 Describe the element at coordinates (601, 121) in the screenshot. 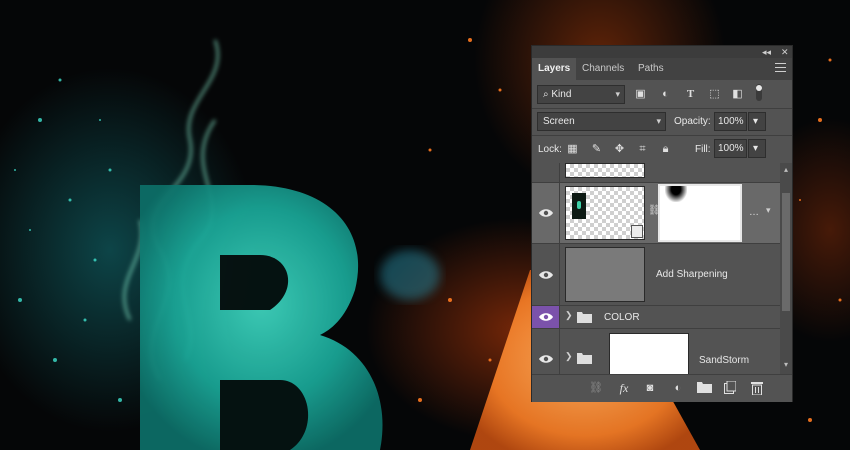

I see `blend-mode-select: Screen ▾` at that location.